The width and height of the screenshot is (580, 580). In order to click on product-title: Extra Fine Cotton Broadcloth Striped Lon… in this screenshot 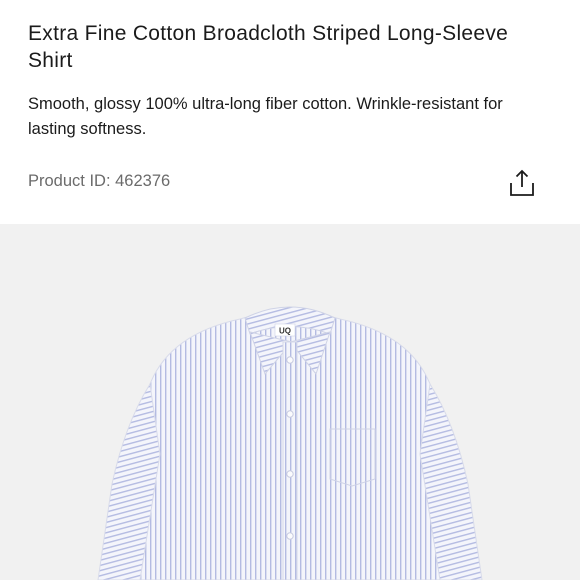, I will do `click(268, 47)`.